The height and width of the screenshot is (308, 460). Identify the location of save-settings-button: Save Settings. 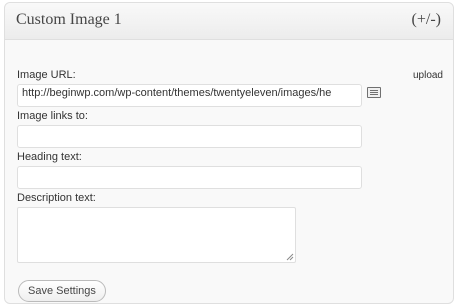
(62, 291).